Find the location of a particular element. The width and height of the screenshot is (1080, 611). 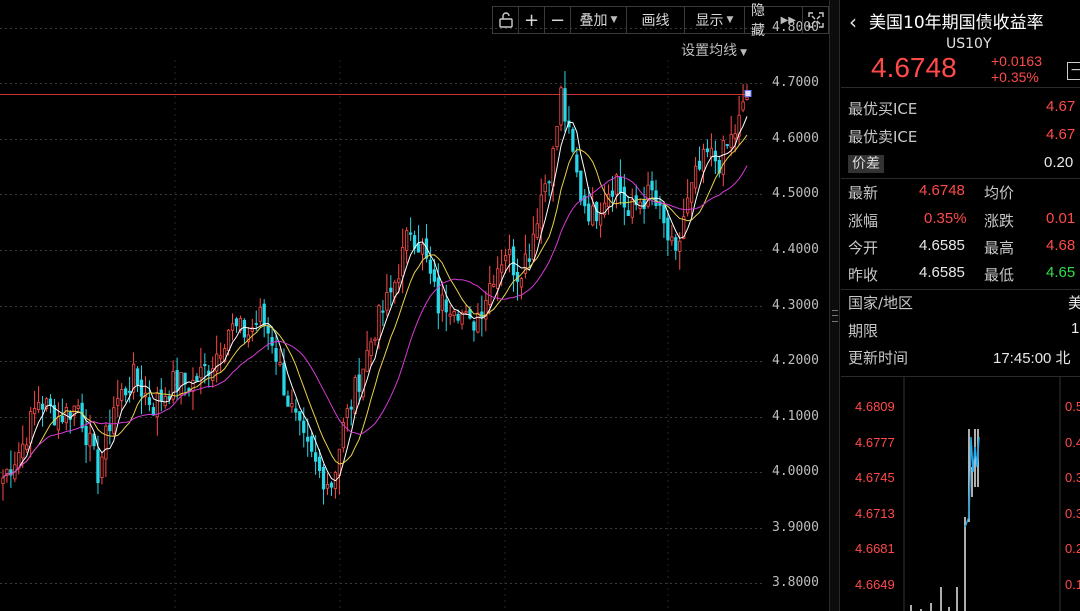

chevron-down-icon: ▼ is located at coordinates (743, 53).